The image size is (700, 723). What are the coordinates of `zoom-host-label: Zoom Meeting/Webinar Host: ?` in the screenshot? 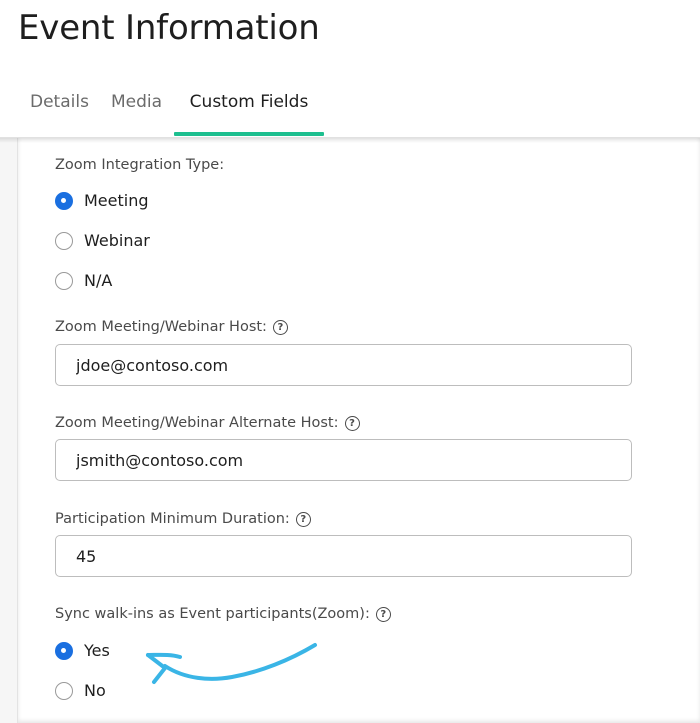 It's located at (171, 327).